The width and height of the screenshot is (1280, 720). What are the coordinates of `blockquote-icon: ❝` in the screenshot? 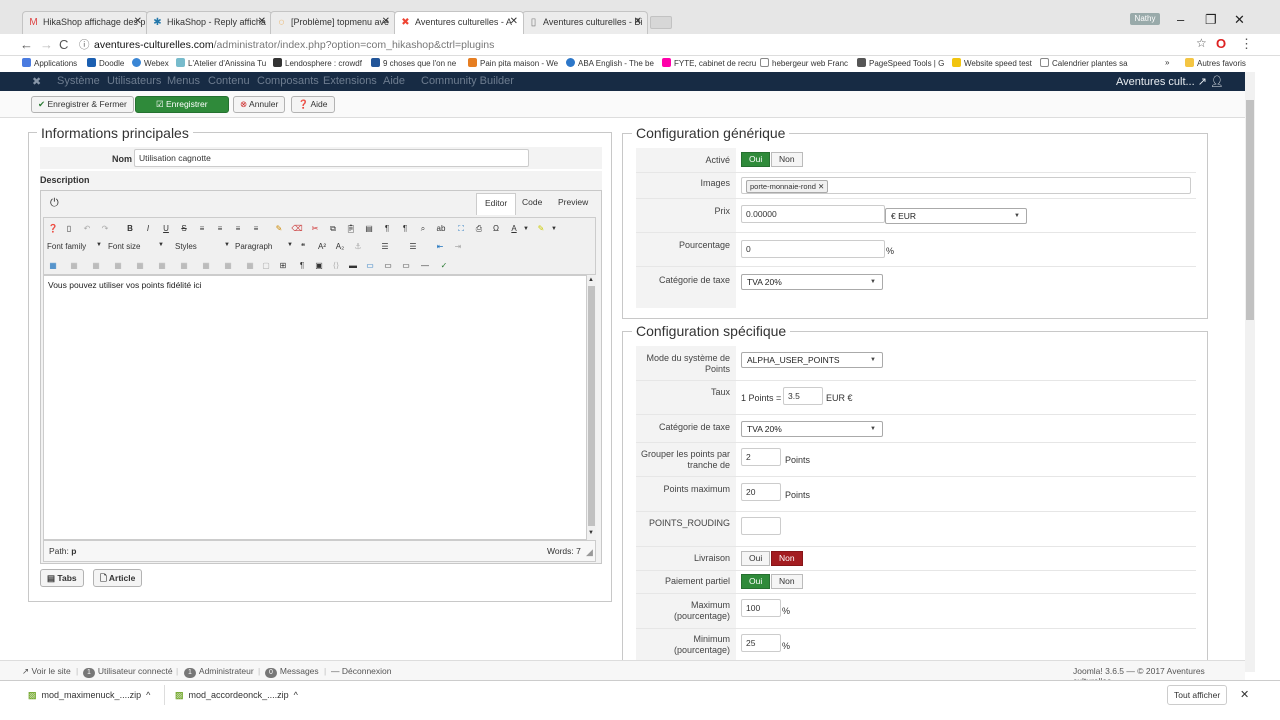 It's located at (303, 247).